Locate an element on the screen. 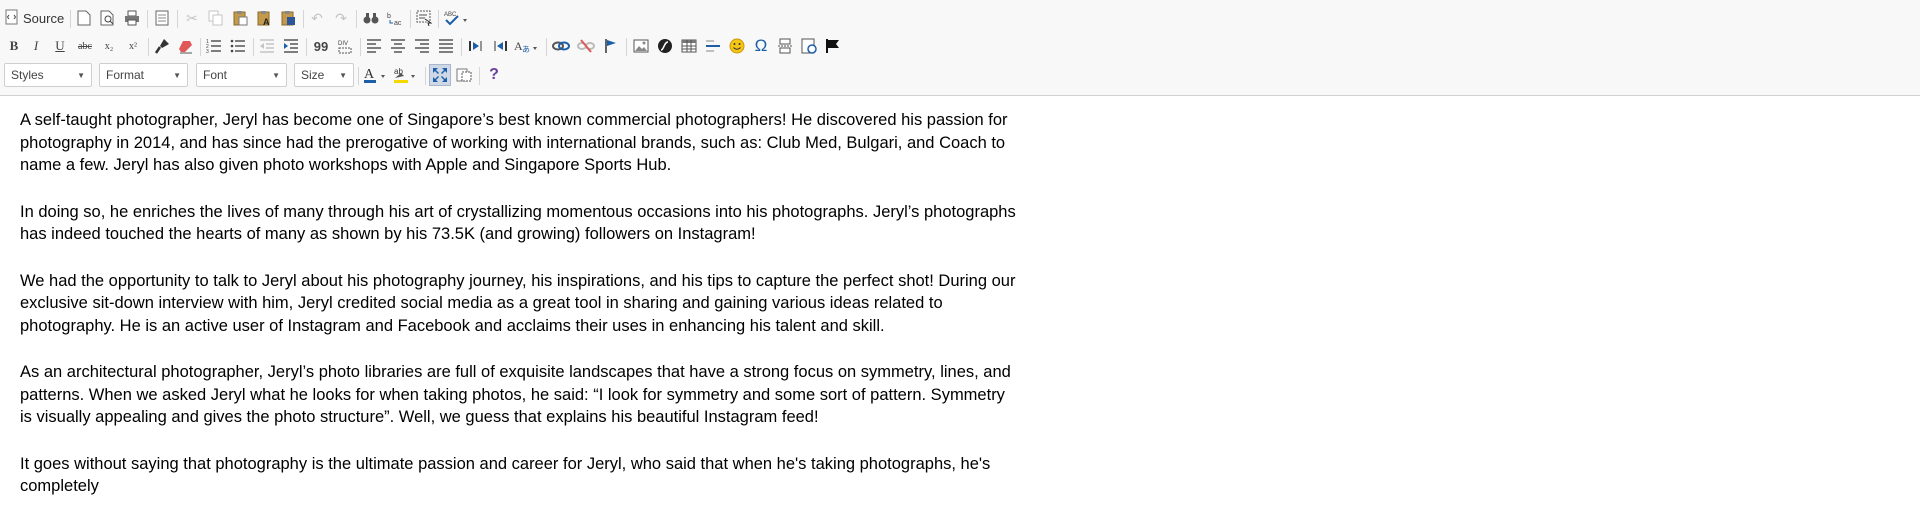 The height and width of the screenshot is (522, 1920). bold-icon: B is located at coordinates (14, 45).